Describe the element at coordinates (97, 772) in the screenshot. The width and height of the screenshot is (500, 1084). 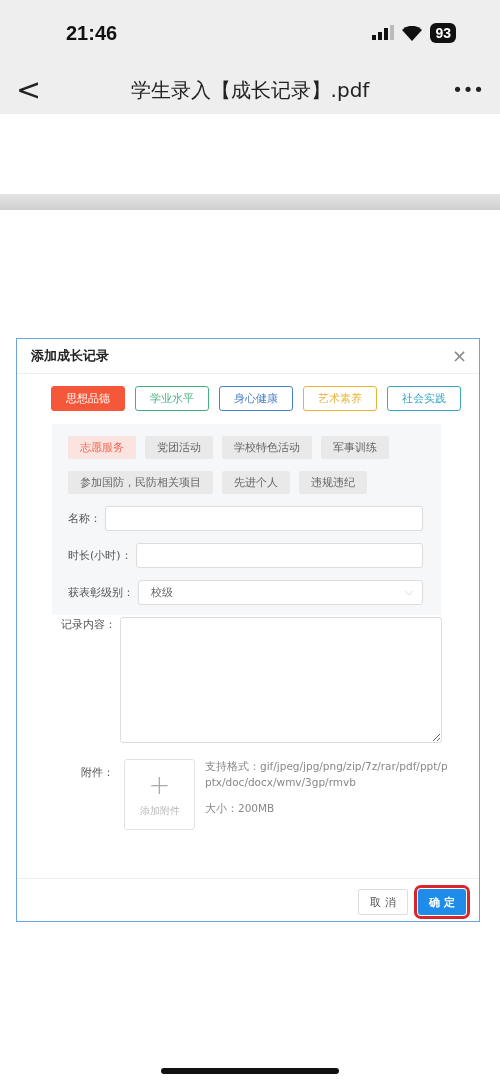
I see `field-label: 附件：` at that location.